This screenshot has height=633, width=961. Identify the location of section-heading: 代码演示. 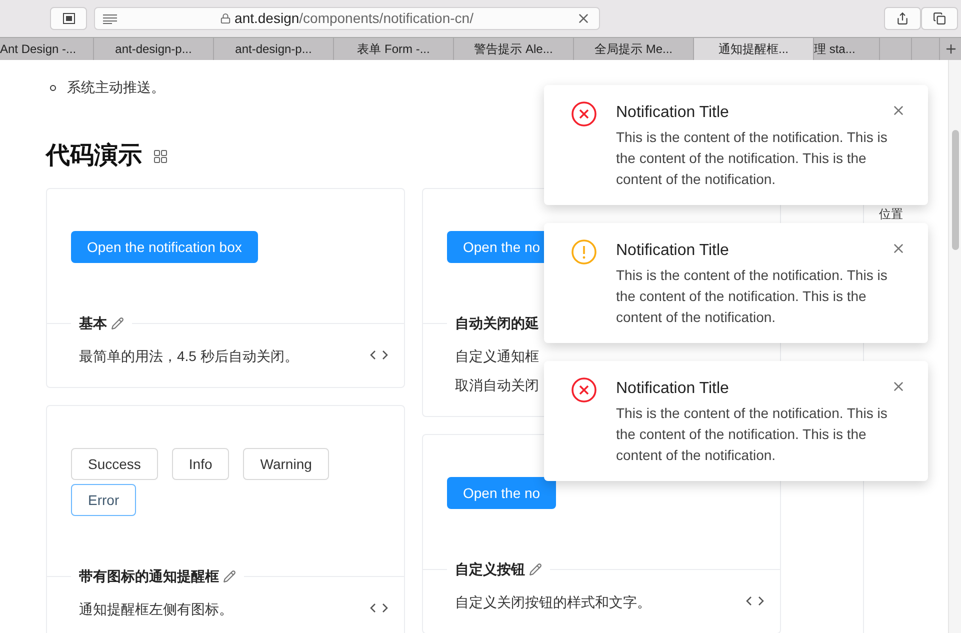
(94, 156).